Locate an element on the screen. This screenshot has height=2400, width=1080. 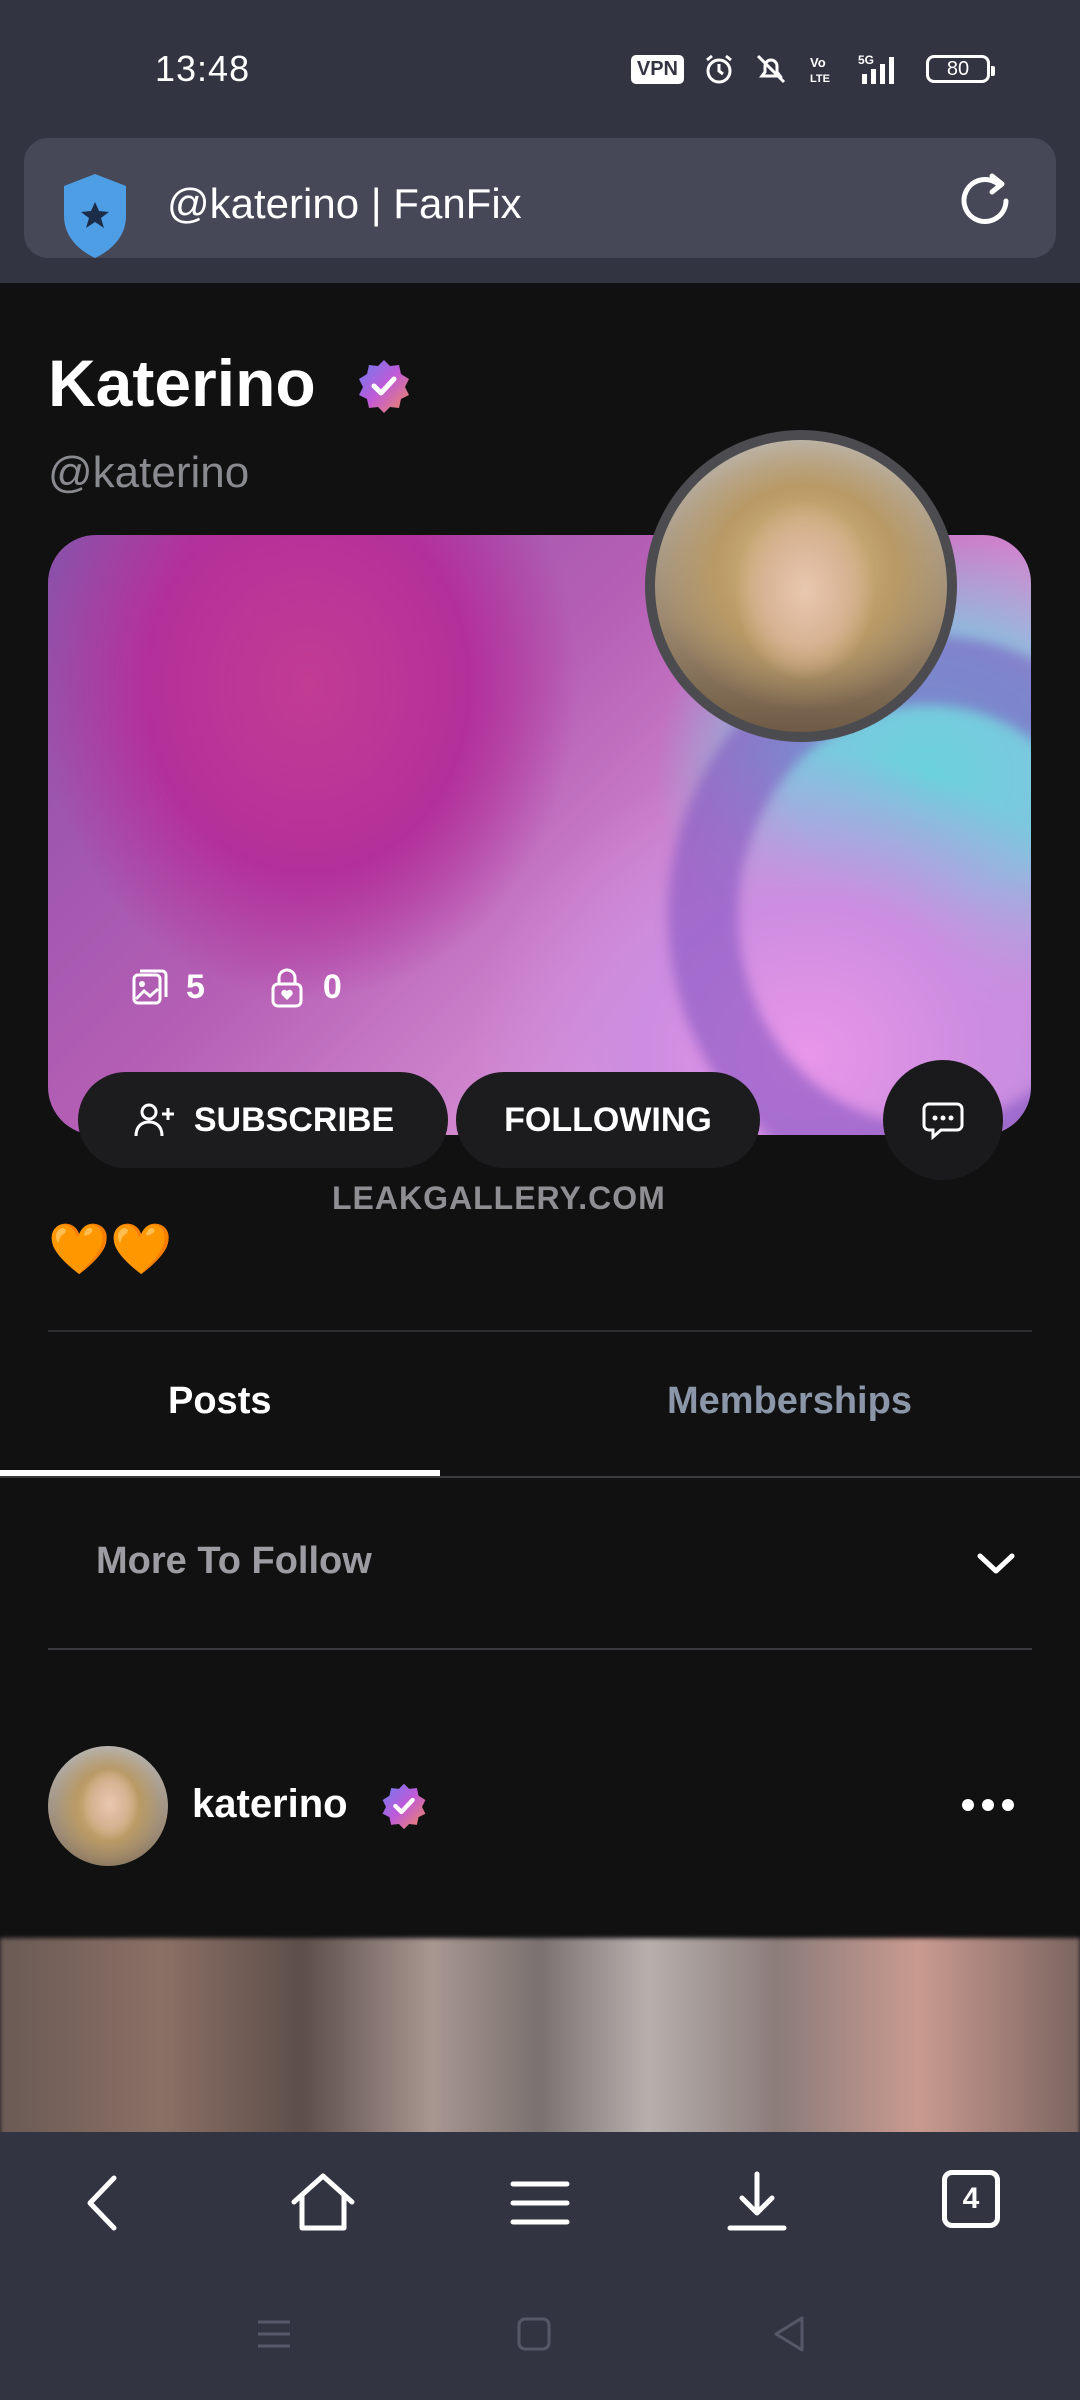
volte-icon: Vo LTE is located at coordinates (820, 70).